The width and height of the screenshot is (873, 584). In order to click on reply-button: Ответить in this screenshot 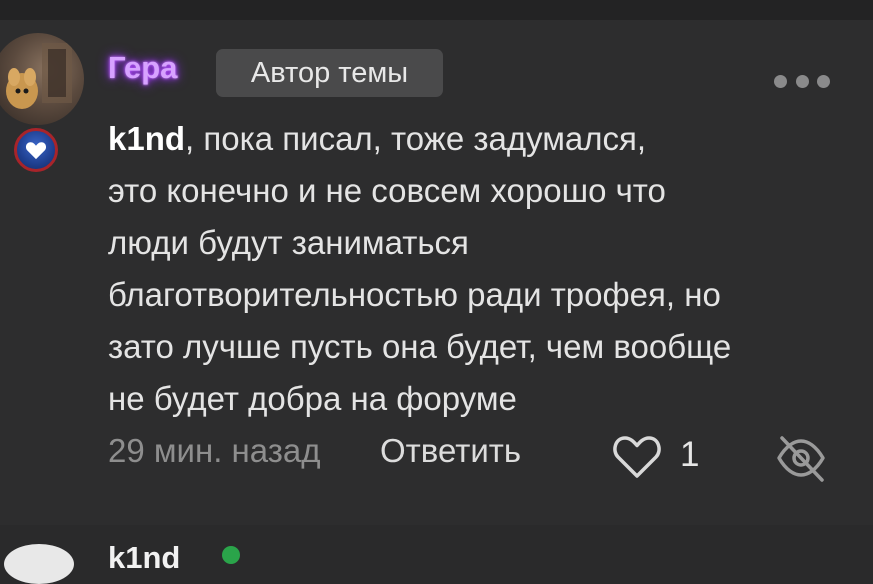, I will do `click(450, 451)`.